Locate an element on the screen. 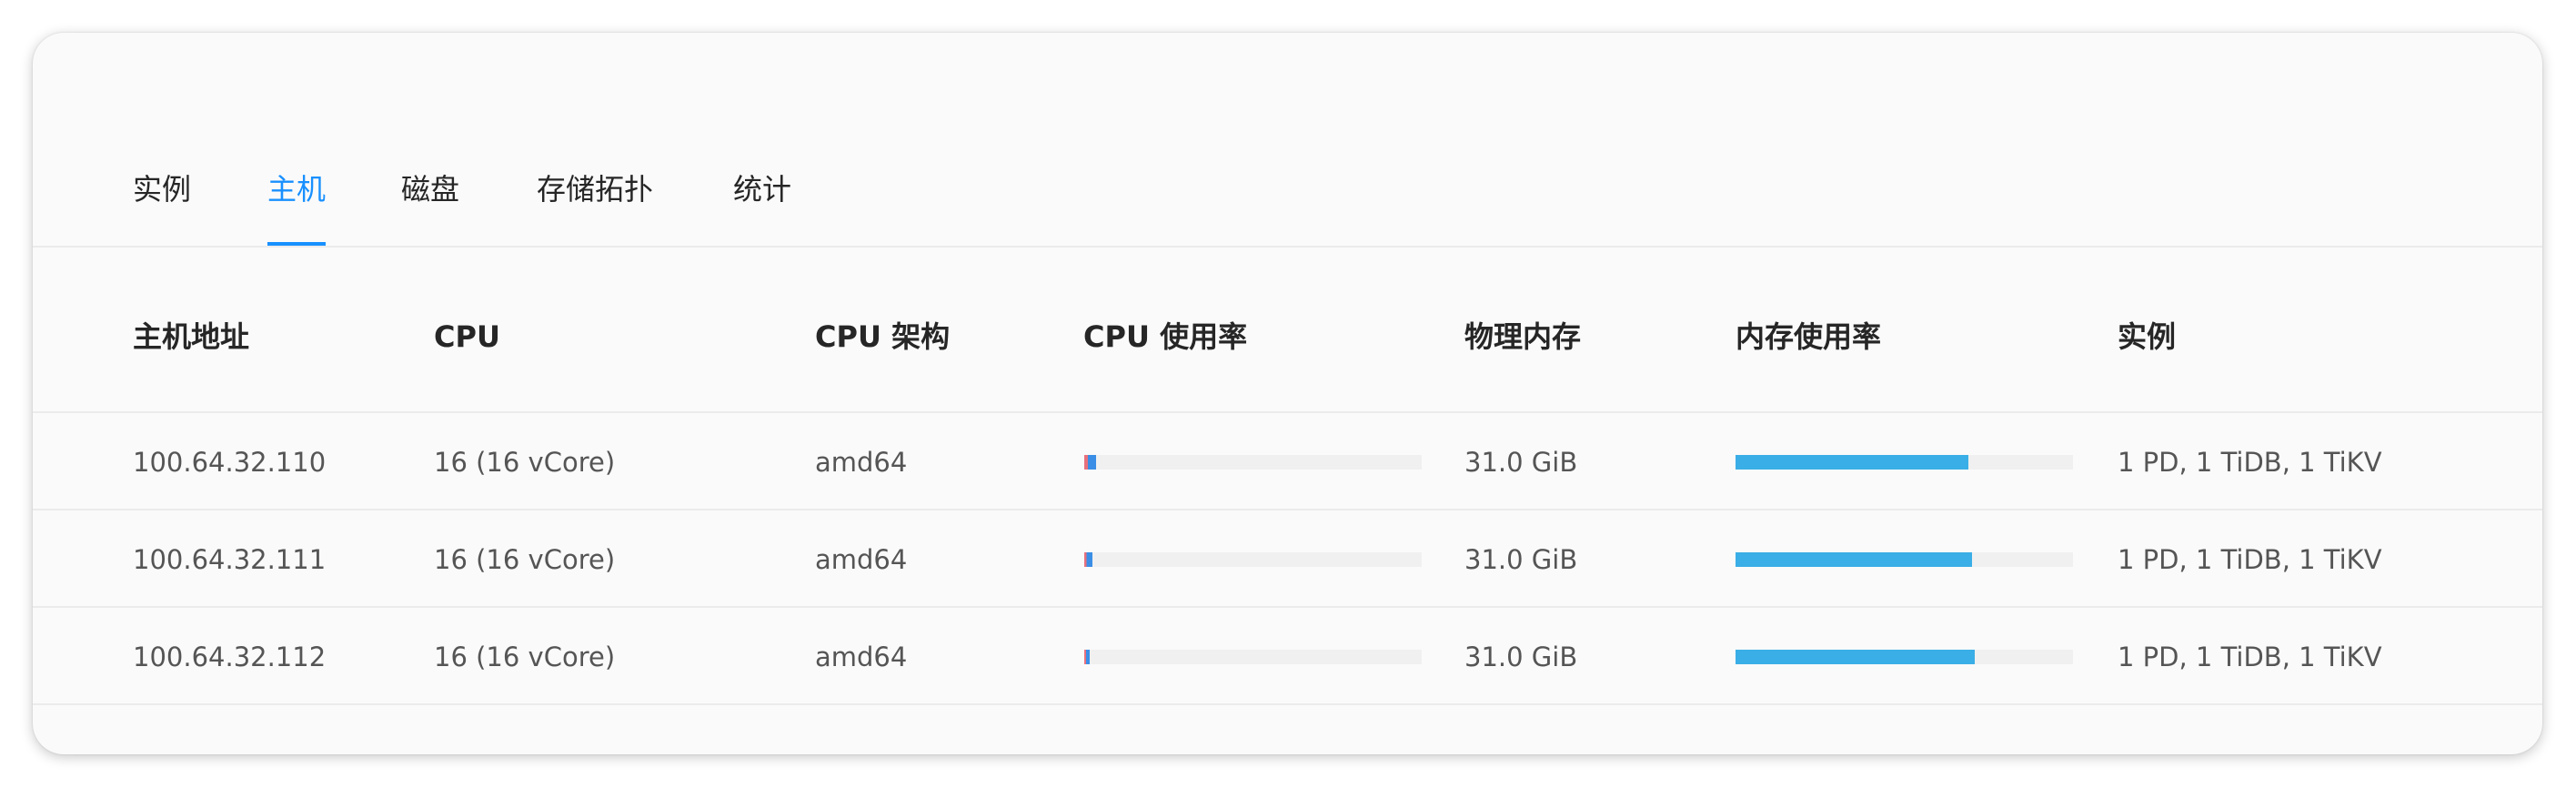  column-header-cpu-usage: CPU 使用率 is located at coordinates (1165, 337).